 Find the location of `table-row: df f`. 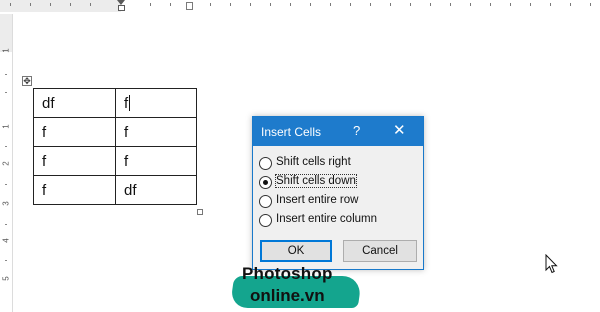

table-row: df f is located at coordinates (115, 103).